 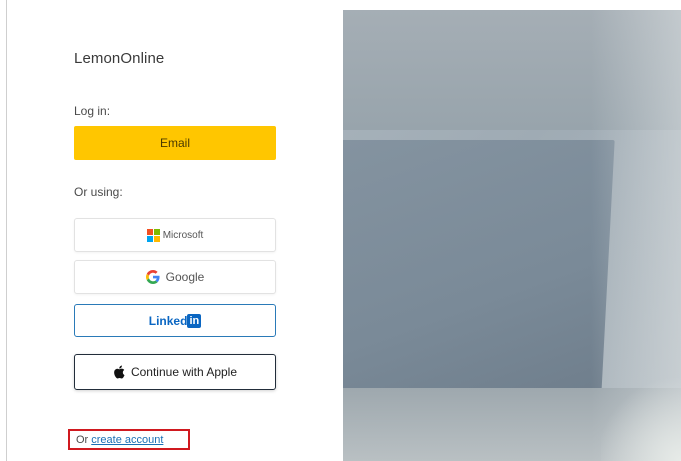 I want to click on microsoft-logo-icon, so click(x=153, y=235).